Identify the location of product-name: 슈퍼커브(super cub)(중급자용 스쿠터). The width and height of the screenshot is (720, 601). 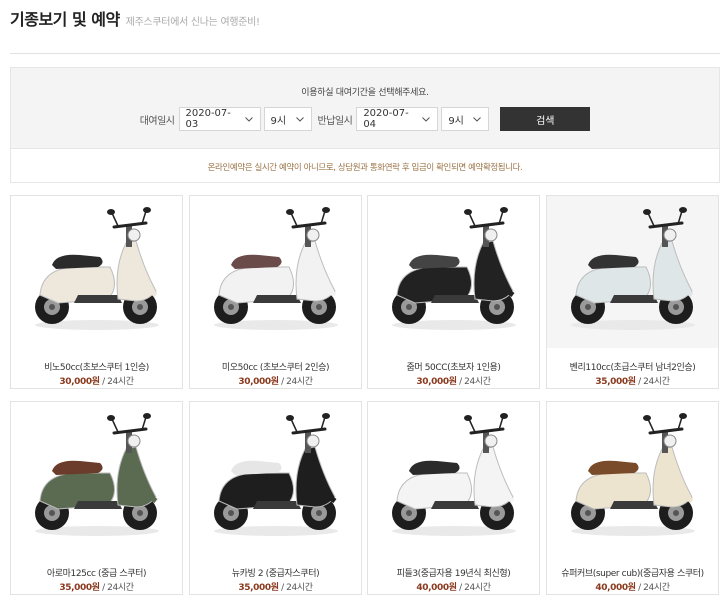
(632, 574).